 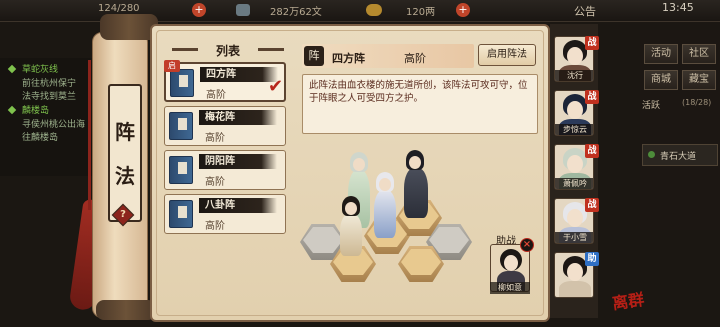 What do you see at coordinates (574, 183) in the screenshot?
I see `party-member-name: 萧佩吟` at bounding box center [574, 183].